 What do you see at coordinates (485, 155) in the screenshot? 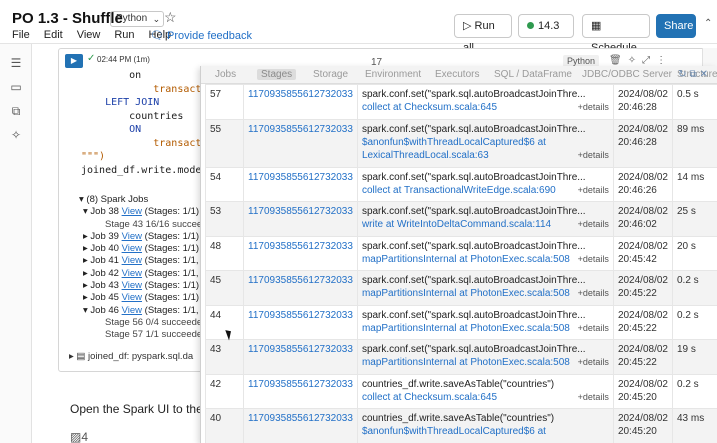
I see `stage-callsite-link: LexicalThreadLocal.scala:63` at bounding box center [485, 155].